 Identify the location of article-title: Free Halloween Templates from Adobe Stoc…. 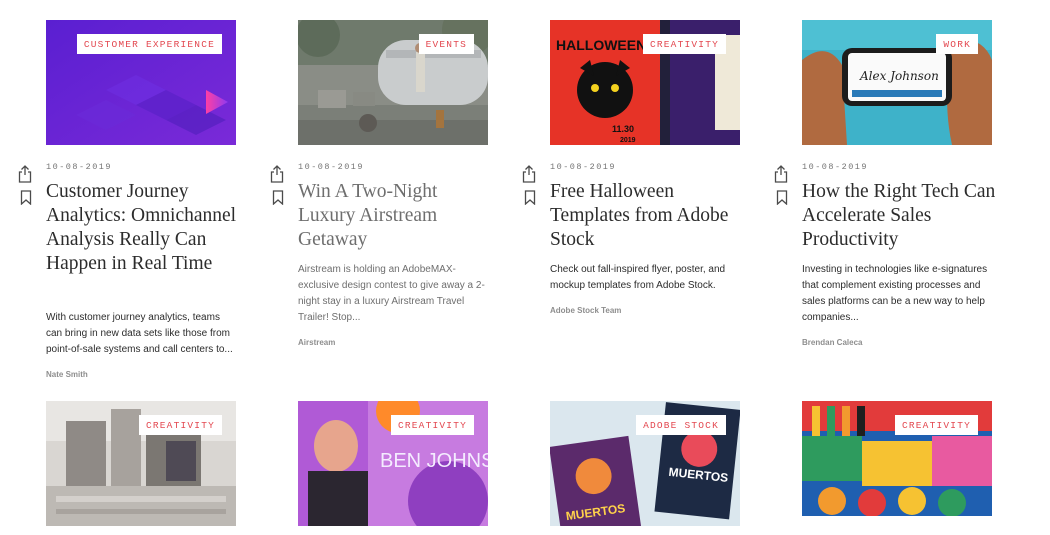
(649, 216).